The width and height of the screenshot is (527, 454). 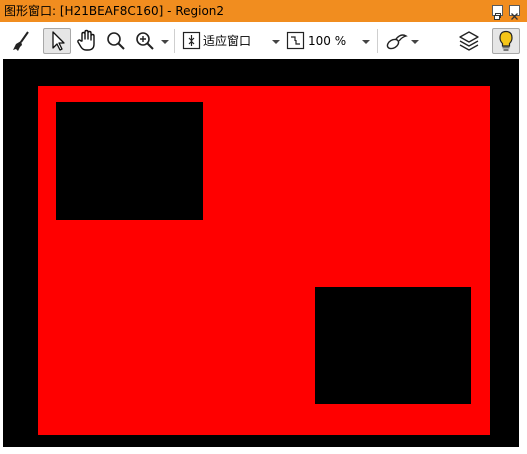 I want to click on zoom-dropdown-caret, so click(x=165, y=42).